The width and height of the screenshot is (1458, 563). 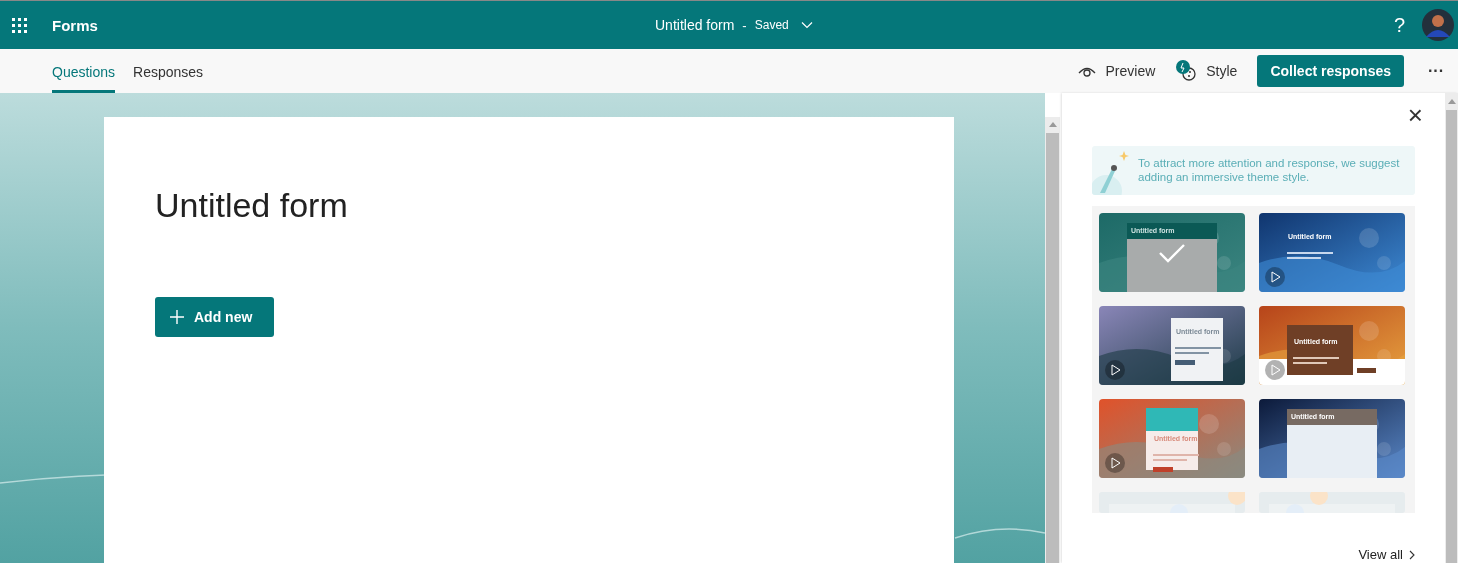 I want to click on chevron-down-icon, so click(x=806, y=25).